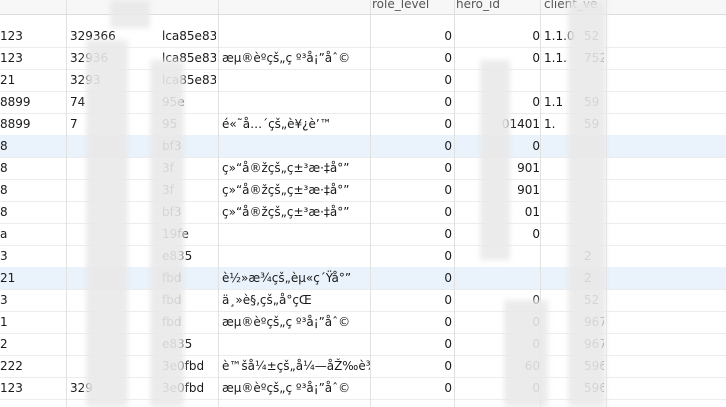 The height and width of the screenshot is (407, 726). What do you see at coordinates (33, 344) in the screenshot?
I see `cell-col-0: 2` at bounding box center [33, 344].